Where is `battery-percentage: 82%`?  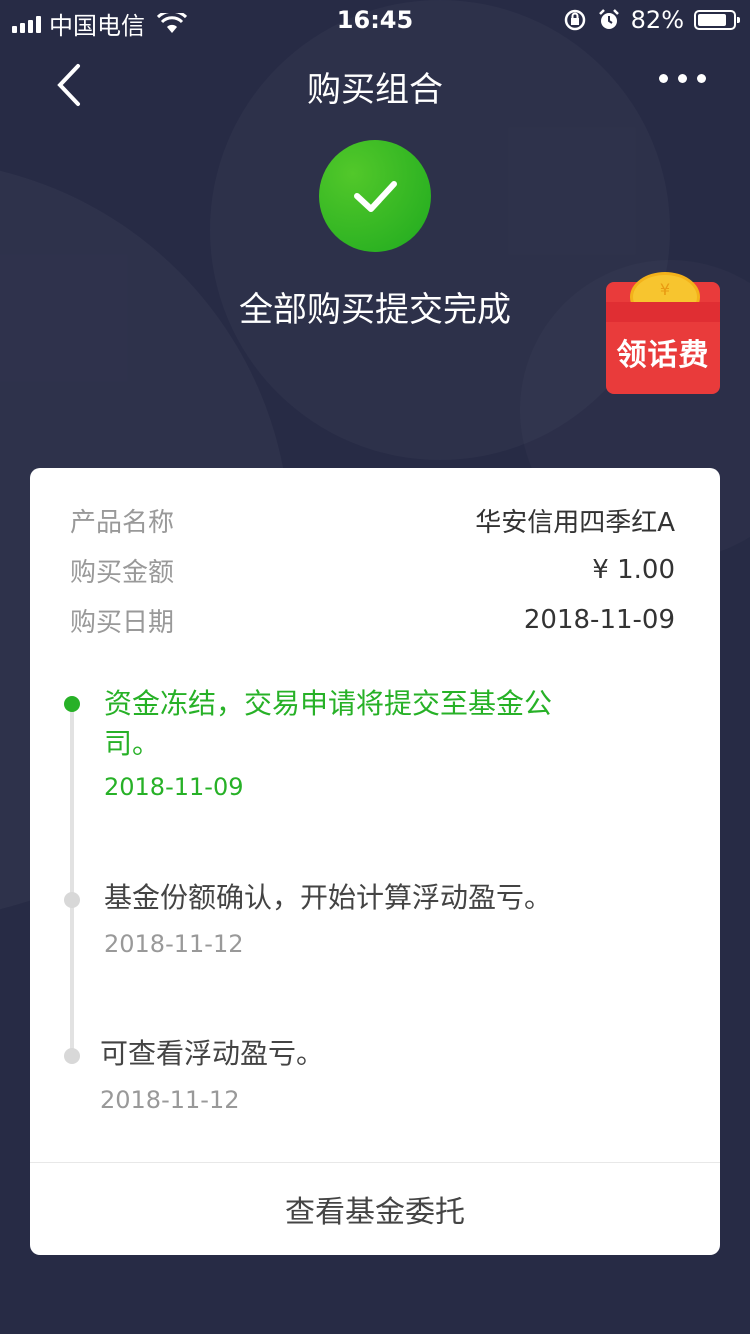 battery-percentage: 82% is located at coordinates (657, 20).